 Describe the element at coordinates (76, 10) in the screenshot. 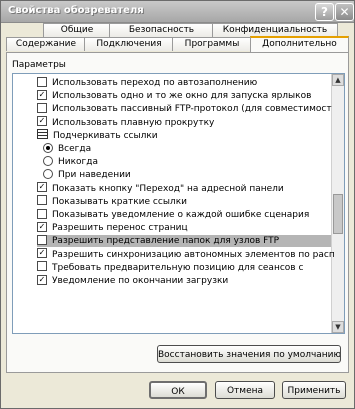

I see `window-title: Свойства обозревателя` at that location.